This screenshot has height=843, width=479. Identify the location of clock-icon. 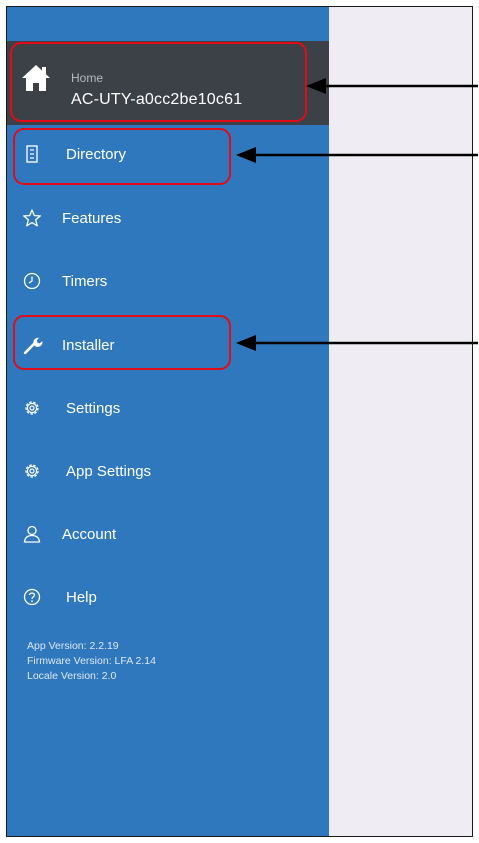
(32, 281).